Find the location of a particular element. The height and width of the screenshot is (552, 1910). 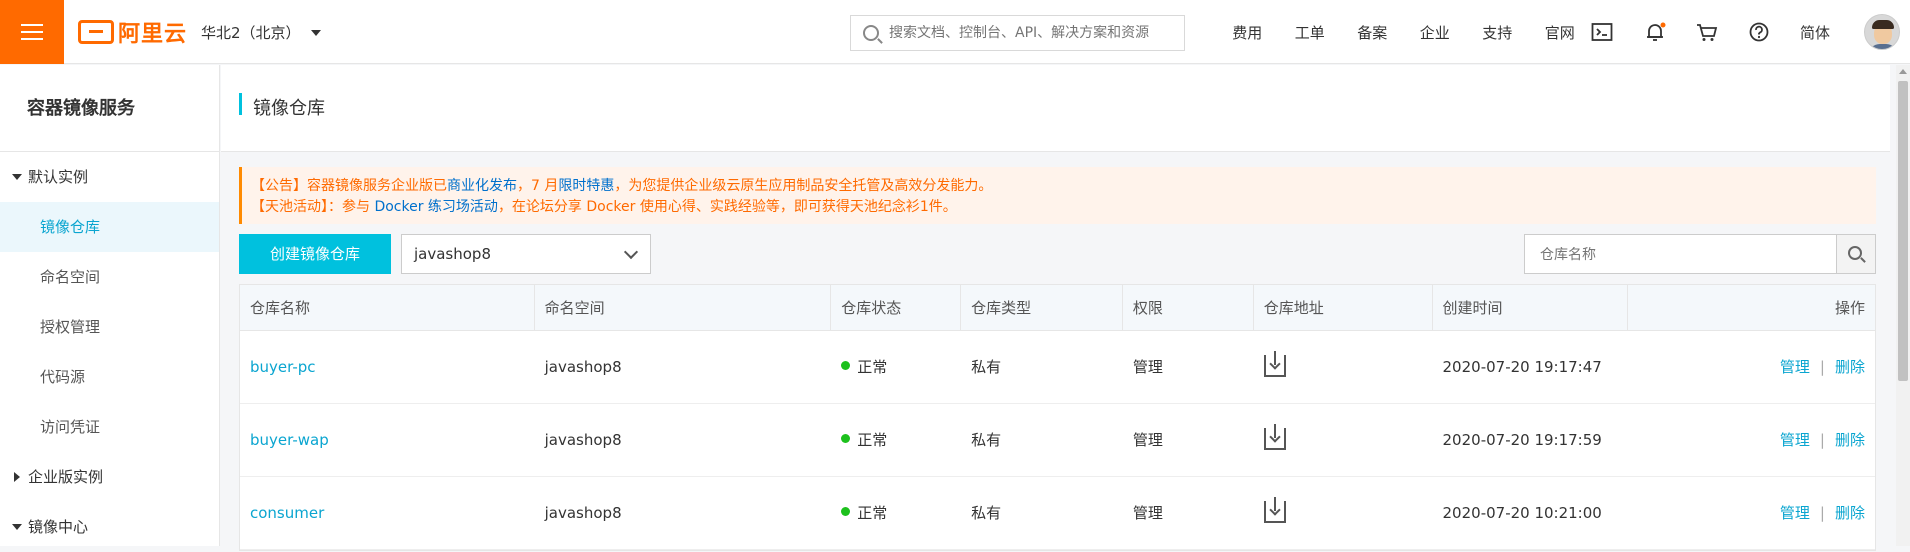

repo-name-link: buyer-wap is located at coordinates (387, 440).